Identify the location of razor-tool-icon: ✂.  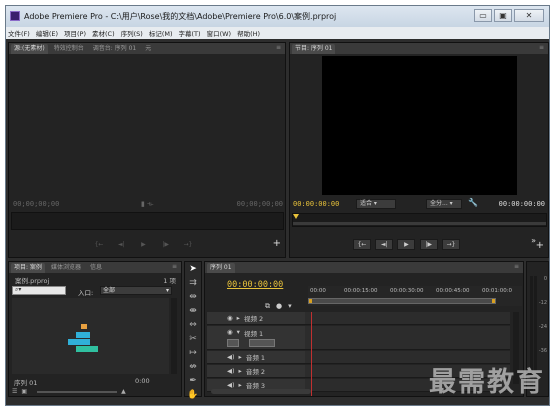
(193, 339).